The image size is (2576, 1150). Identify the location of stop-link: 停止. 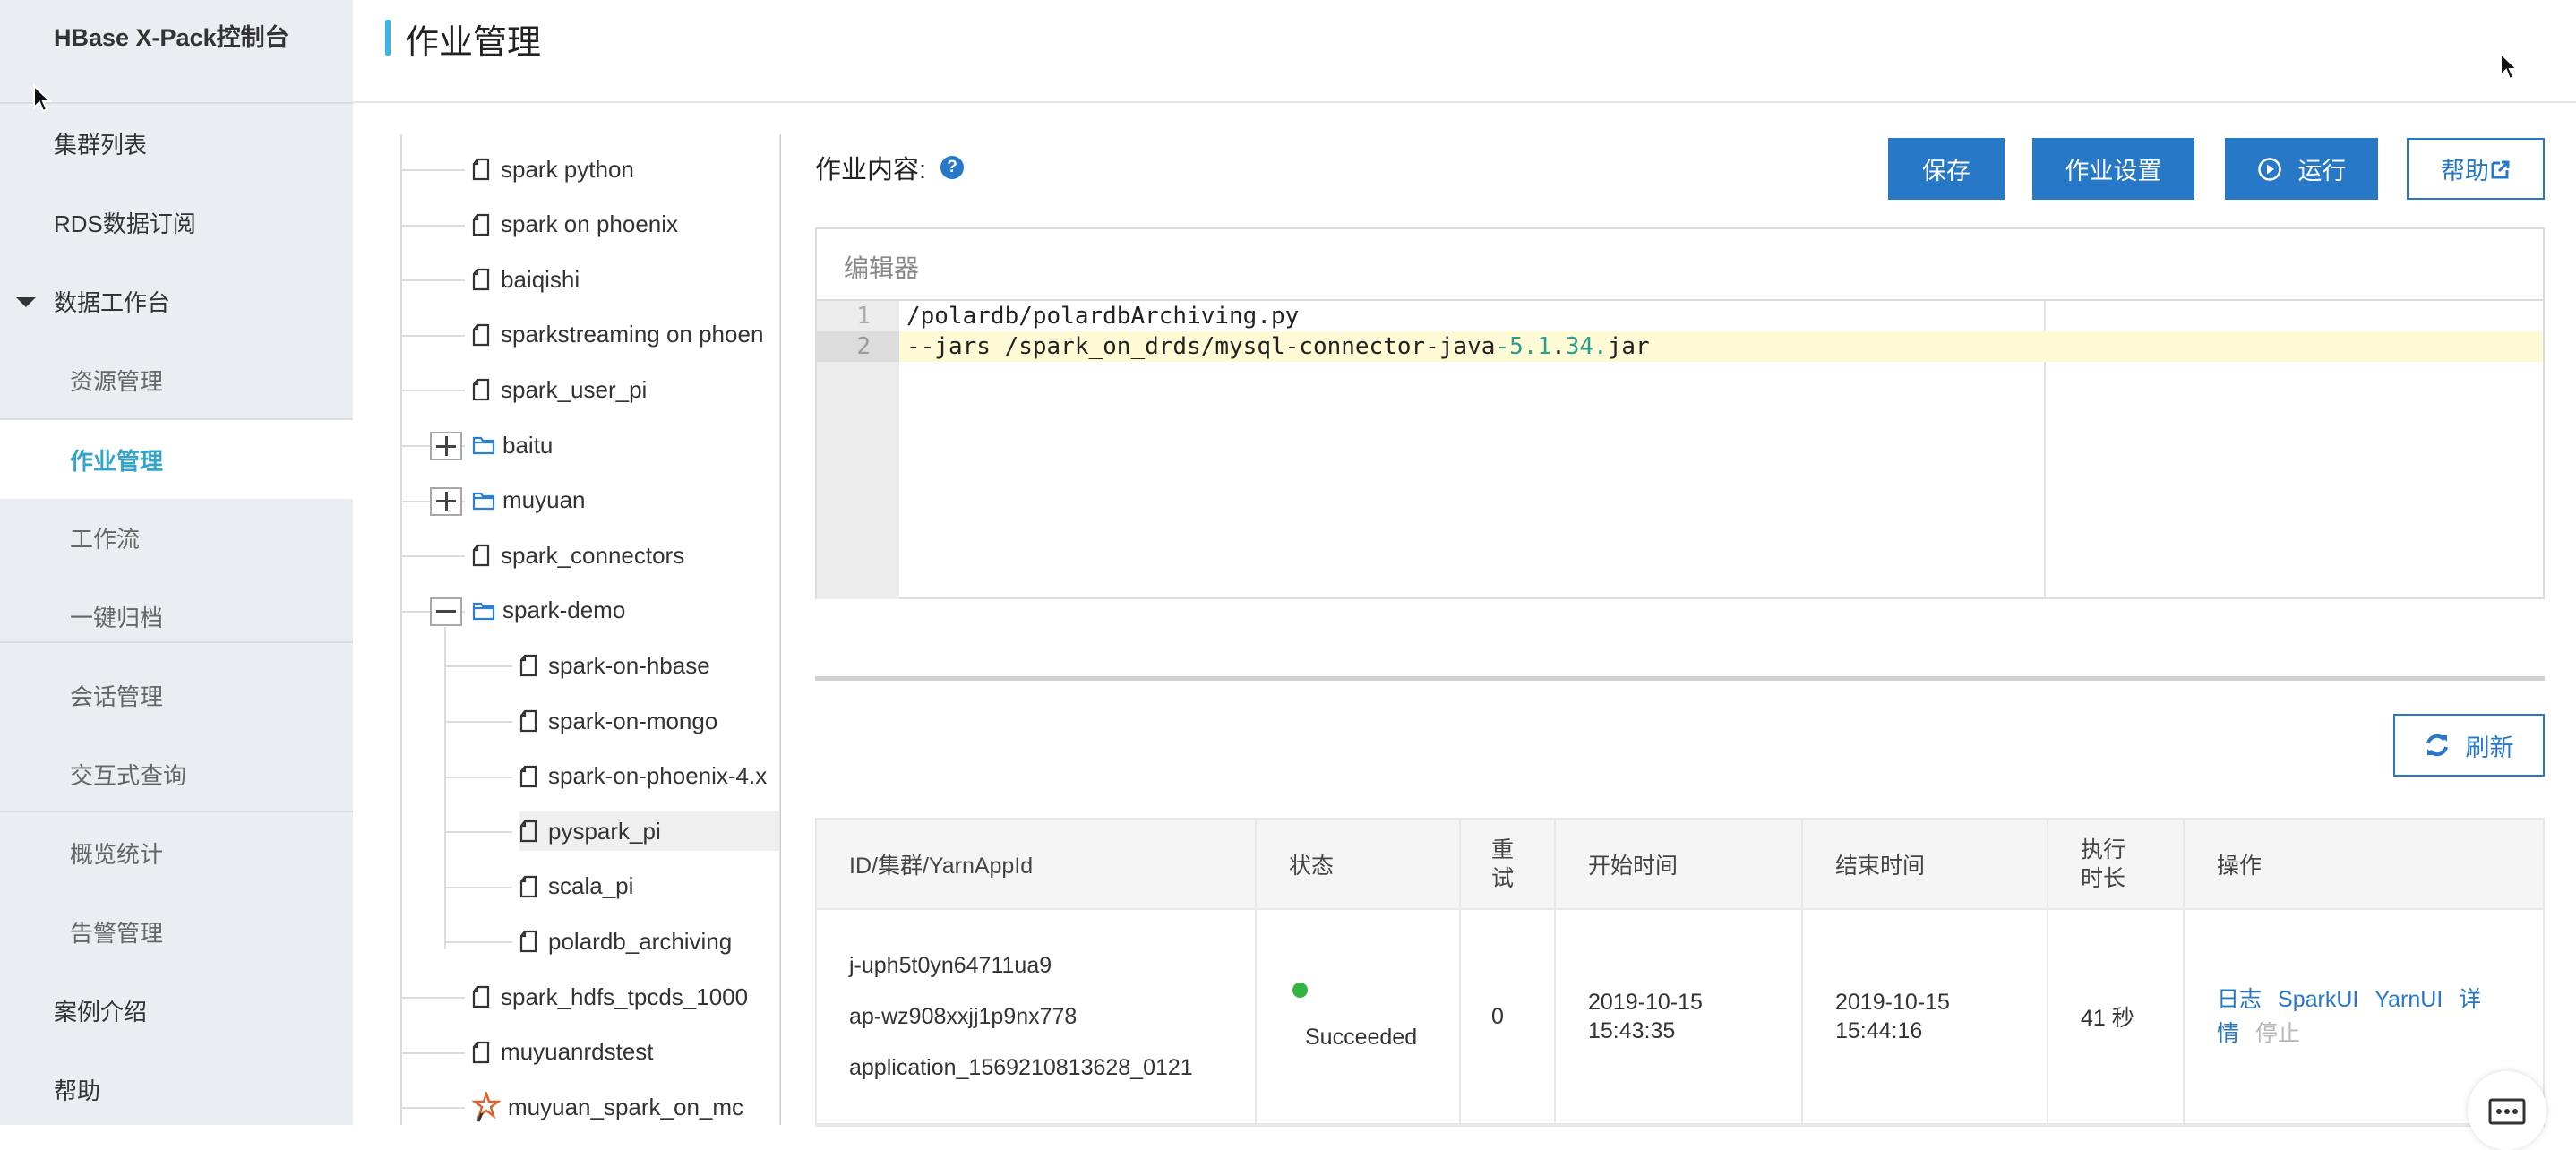
(2278, 1033).